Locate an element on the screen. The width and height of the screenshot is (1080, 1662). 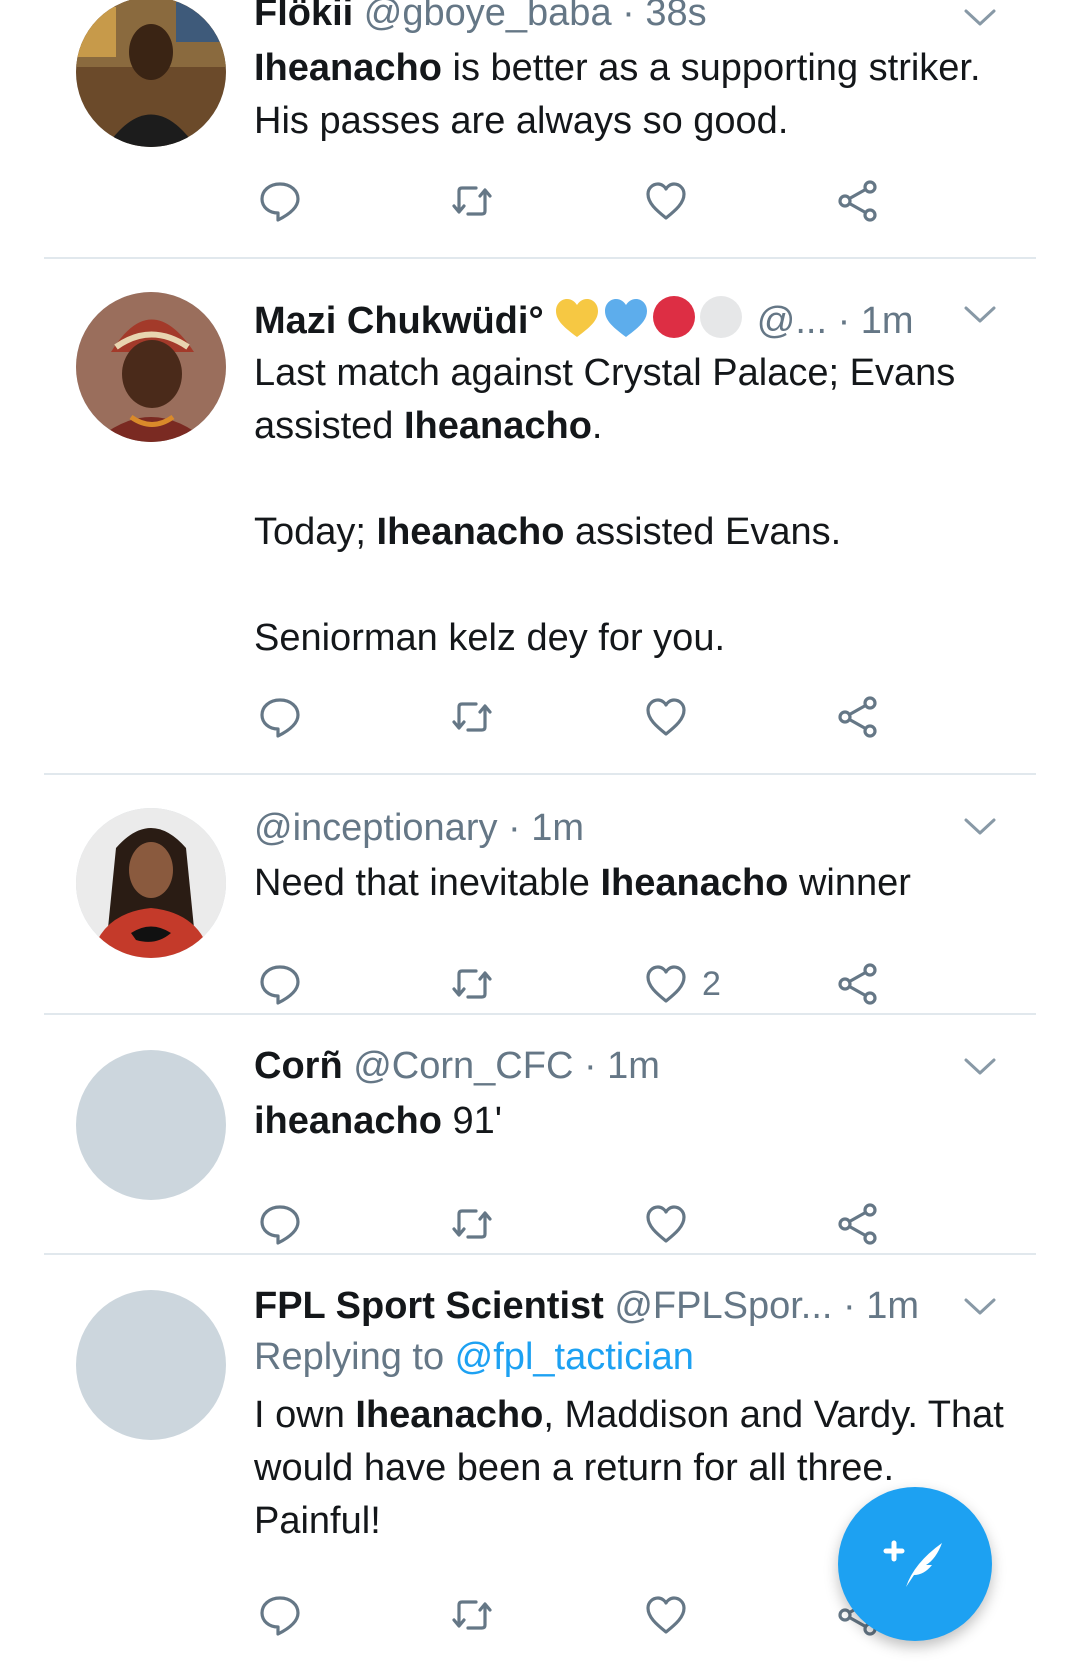
blue-heart-icon is located at coordinates (626, 323).